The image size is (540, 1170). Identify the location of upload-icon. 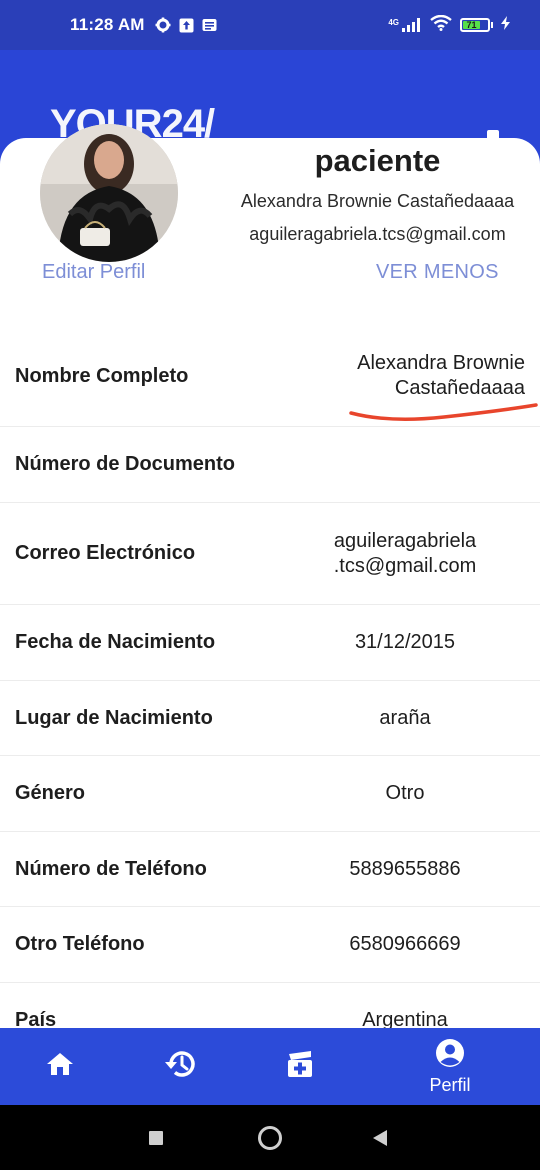
(186, 25).